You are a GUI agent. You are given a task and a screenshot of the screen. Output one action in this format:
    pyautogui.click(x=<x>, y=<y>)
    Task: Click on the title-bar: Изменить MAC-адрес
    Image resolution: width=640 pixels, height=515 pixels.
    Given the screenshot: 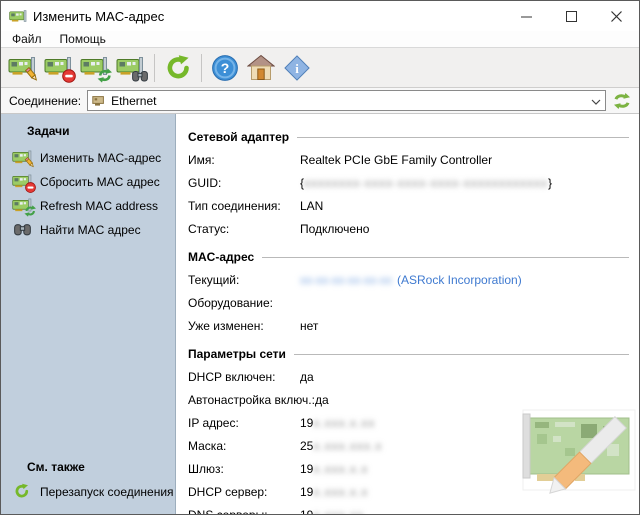 What is the action you would take?
    pyautogui.click(x=320, y=16)
    